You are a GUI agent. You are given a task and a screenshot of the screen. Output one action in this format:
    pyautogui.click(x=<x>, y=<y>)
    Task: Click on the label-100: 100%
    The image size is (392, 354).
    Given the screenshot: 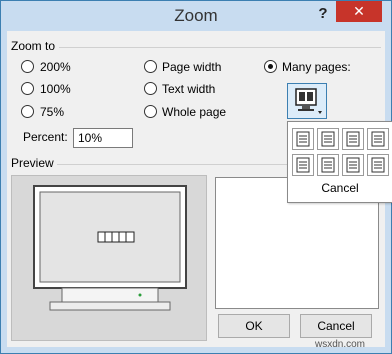 What is the action you would take?
    pyautogui.click(x=55, y=89)
    